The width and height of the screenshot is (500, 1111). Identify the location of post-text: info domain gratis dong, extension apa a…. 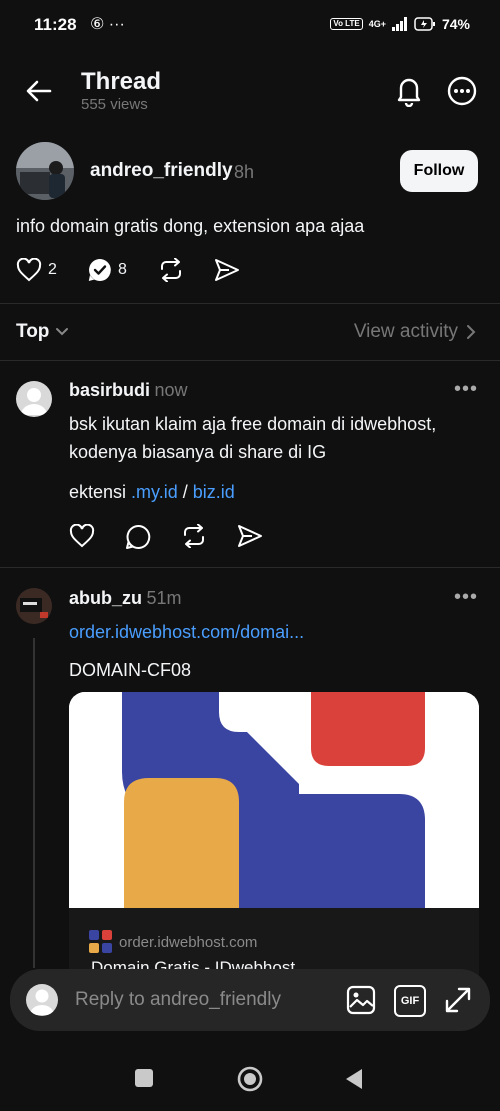
(190, 226).